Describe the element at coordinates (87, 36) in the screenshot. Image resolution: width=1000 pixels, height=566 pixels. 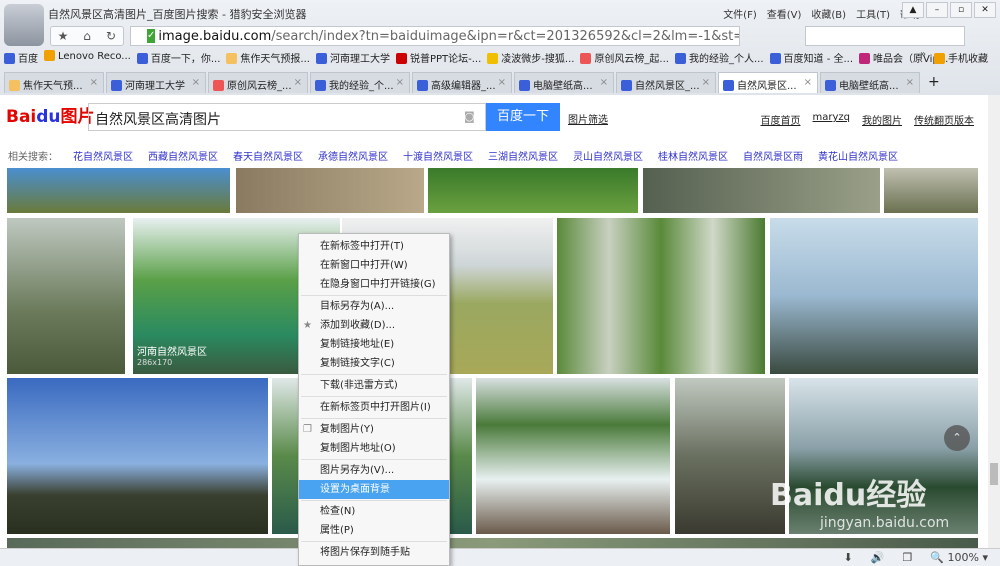
I see `home-icon: ⌂` at that location.